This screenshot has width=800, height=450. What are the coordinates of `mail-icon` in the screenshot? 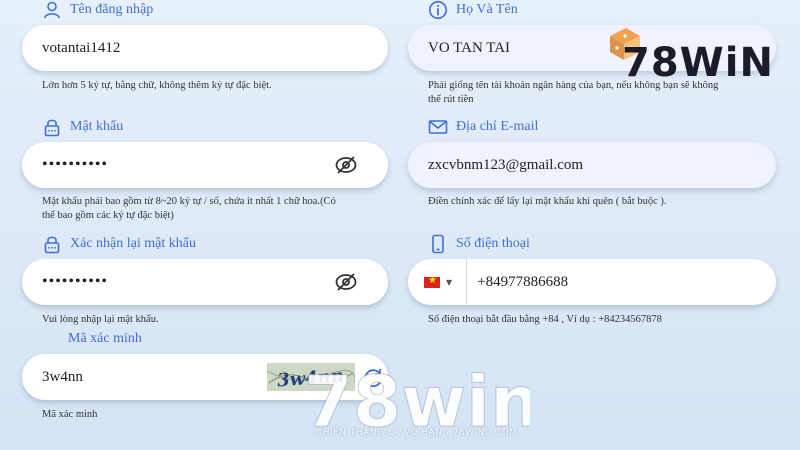 It's located at (438, 127).